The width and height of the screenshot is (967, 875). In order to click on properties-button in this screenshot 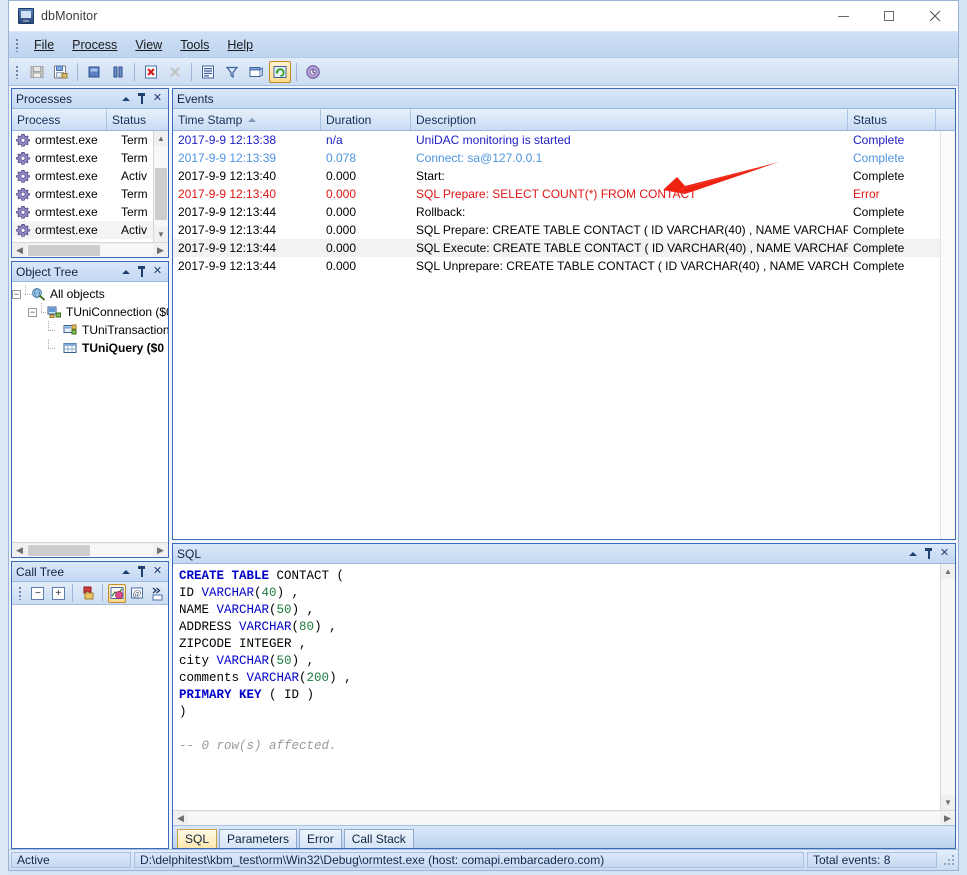, I will do `click(208, 72)`.